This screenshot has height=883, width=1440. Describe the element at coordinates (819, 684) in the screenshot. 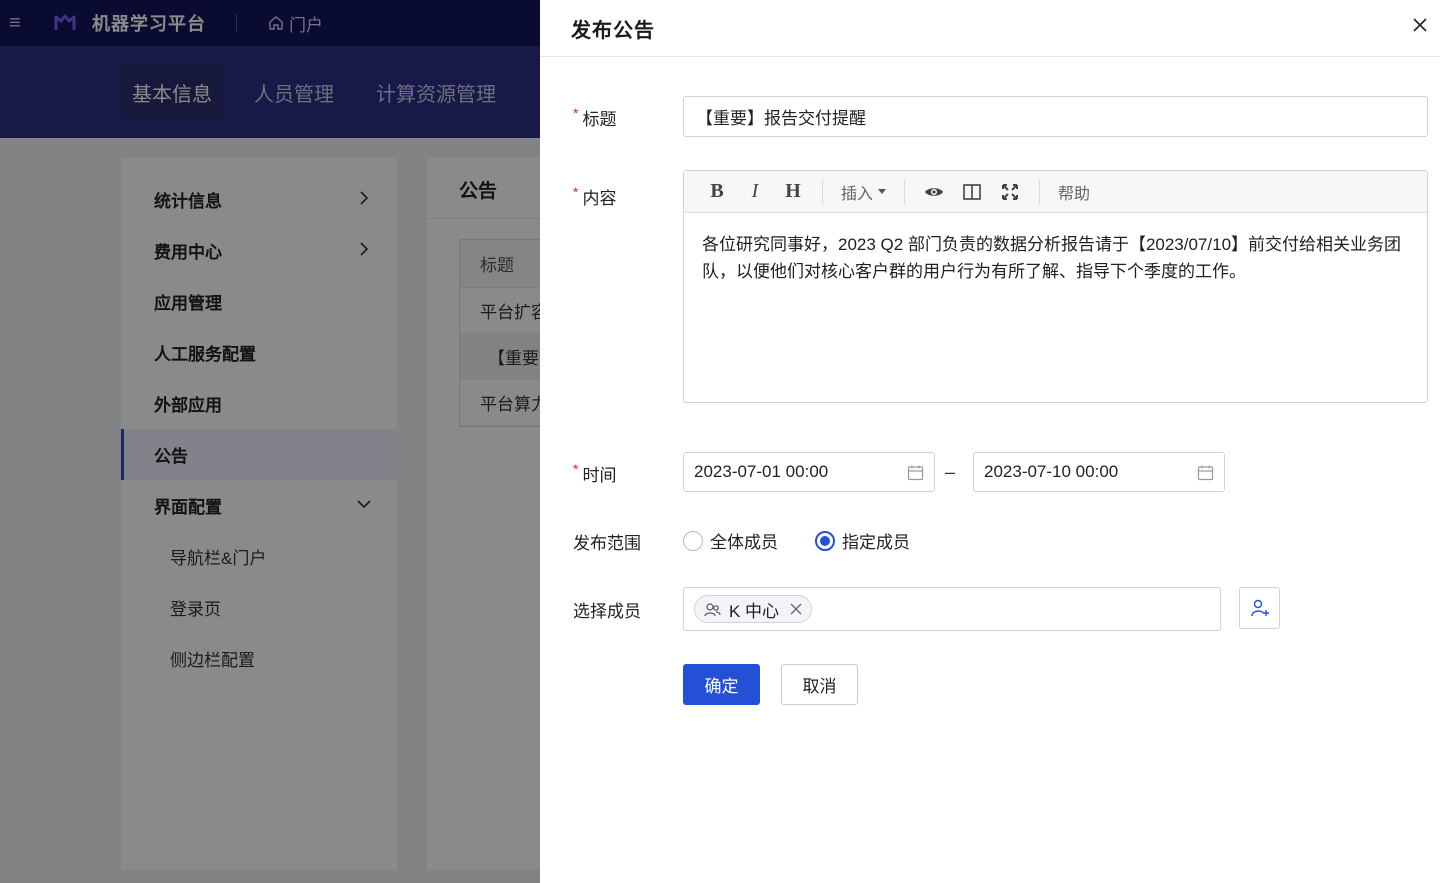

I see `cancel-button: 取消` at that location.